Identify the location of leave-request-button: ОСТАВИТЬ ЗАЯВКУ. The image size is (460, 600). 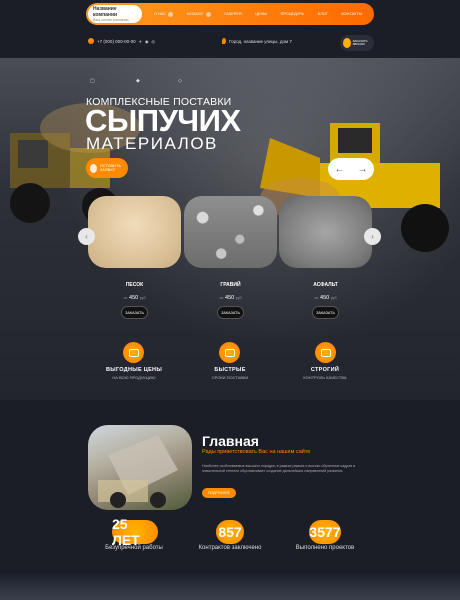
(107, 168).